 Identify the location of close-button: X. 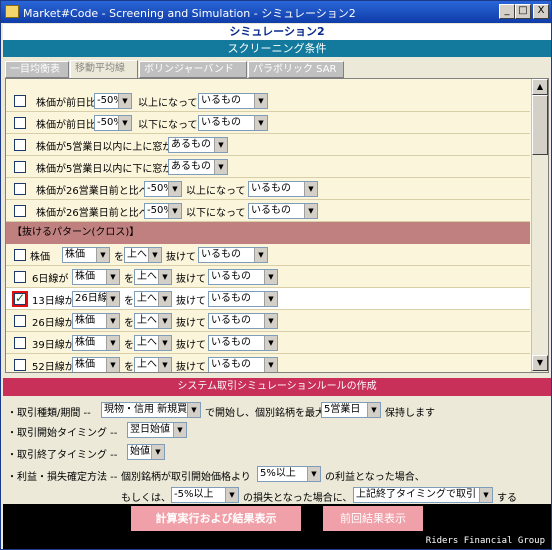
(541, 11).